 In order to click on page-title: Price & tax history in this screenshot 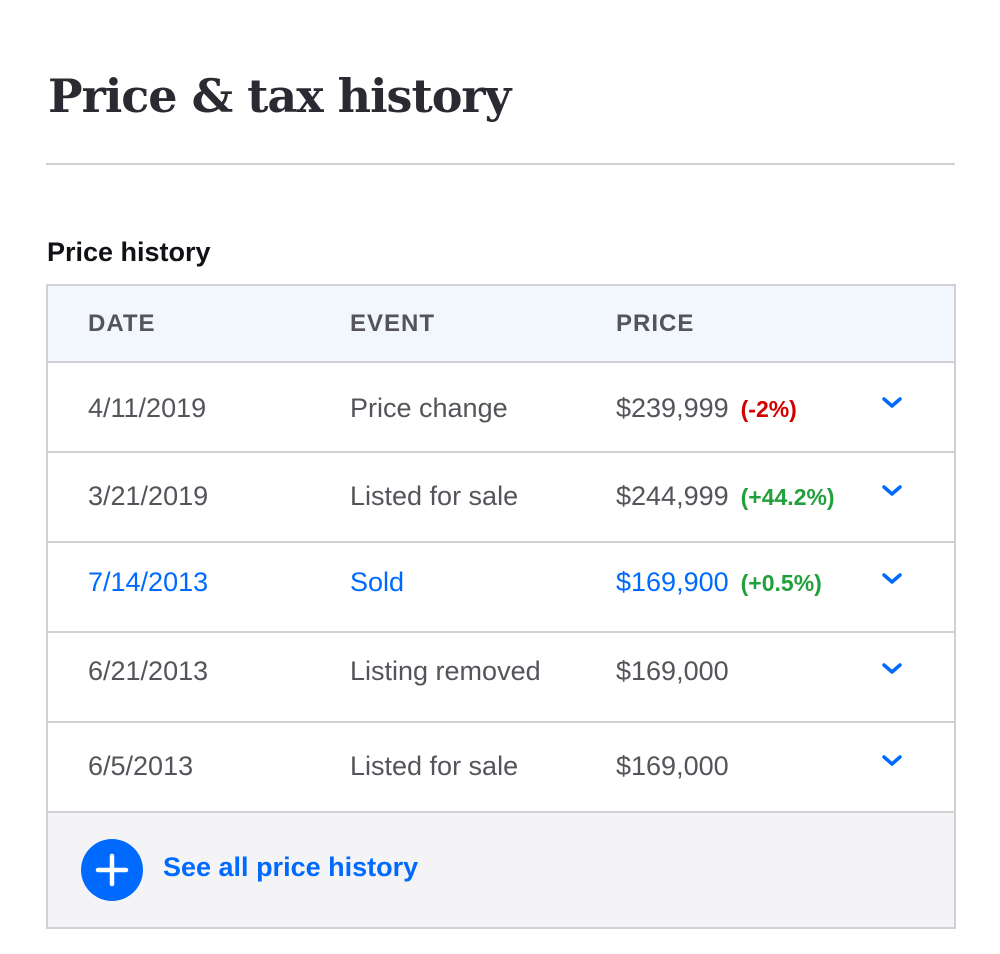, I will do `click(279, 96)`.